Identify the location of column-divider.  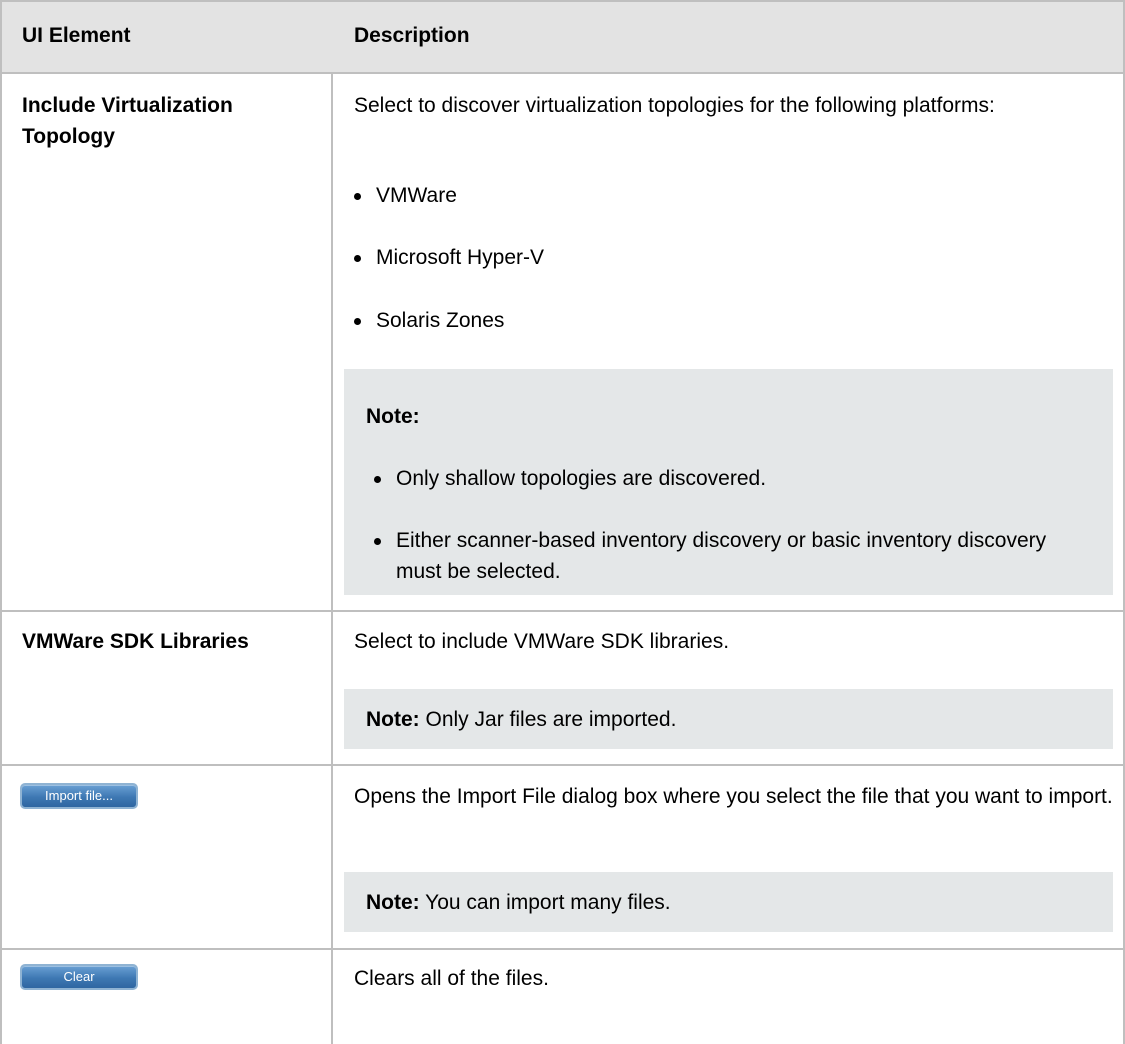
(332, 522).